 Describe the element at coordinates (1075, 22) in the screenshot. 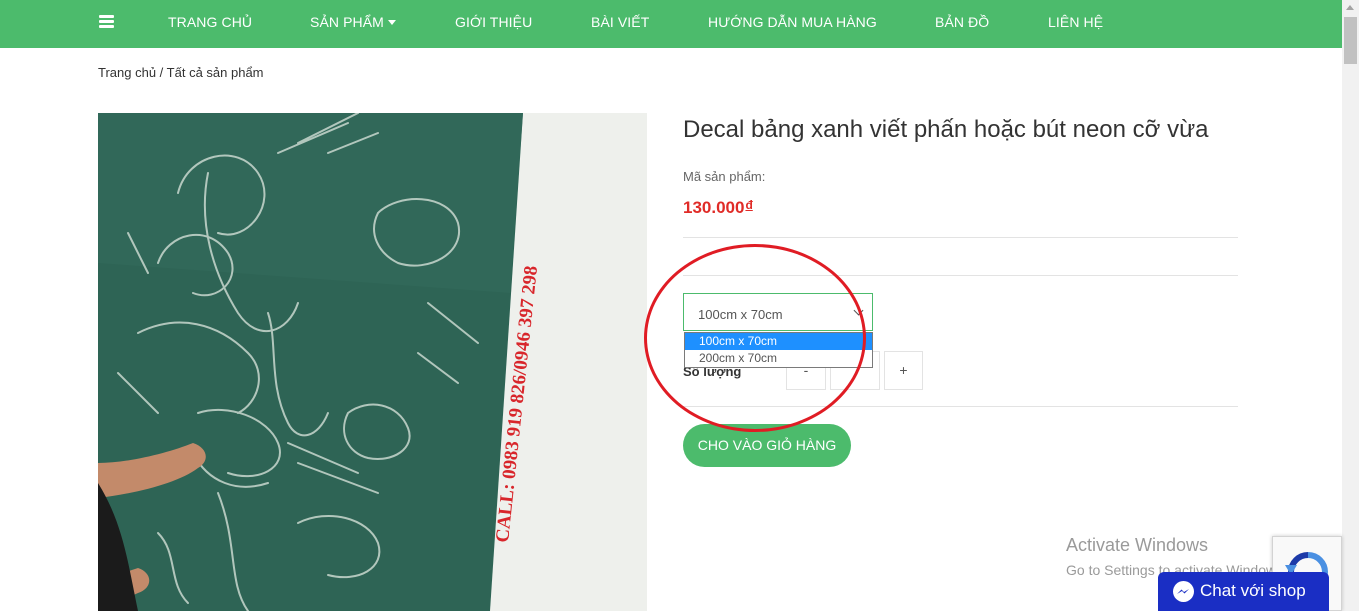

I see `nav-item-contact: LIÊN HỆ` at that location.